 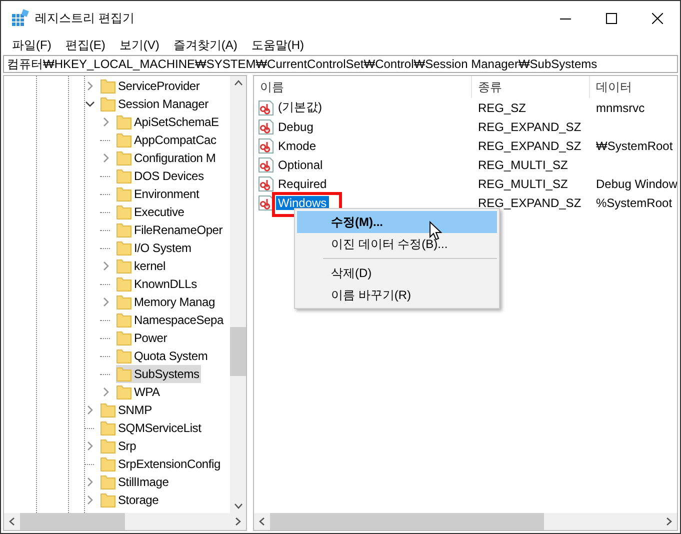 I want to click on tree-item: ServiceProvider, so click(x=151, y=86).